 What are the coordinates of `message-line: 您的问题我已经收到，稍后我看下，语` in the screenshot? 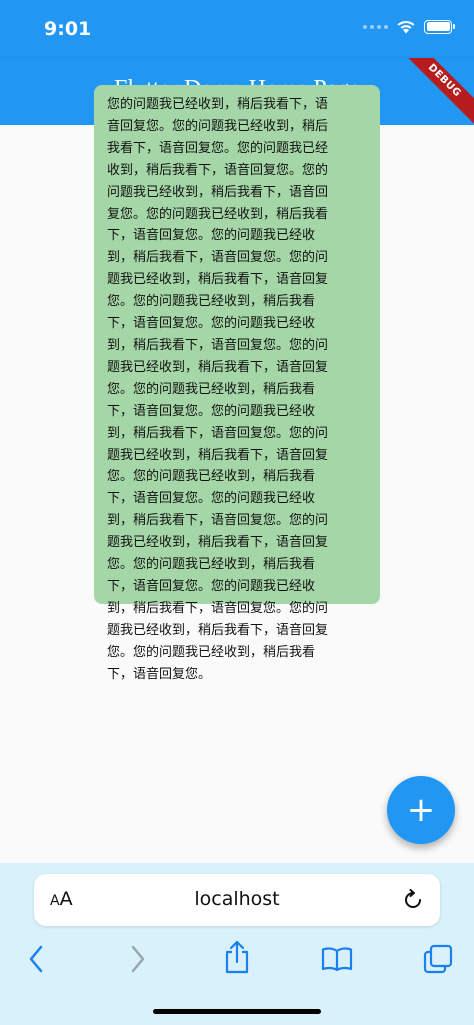 It's located at (218, 104).